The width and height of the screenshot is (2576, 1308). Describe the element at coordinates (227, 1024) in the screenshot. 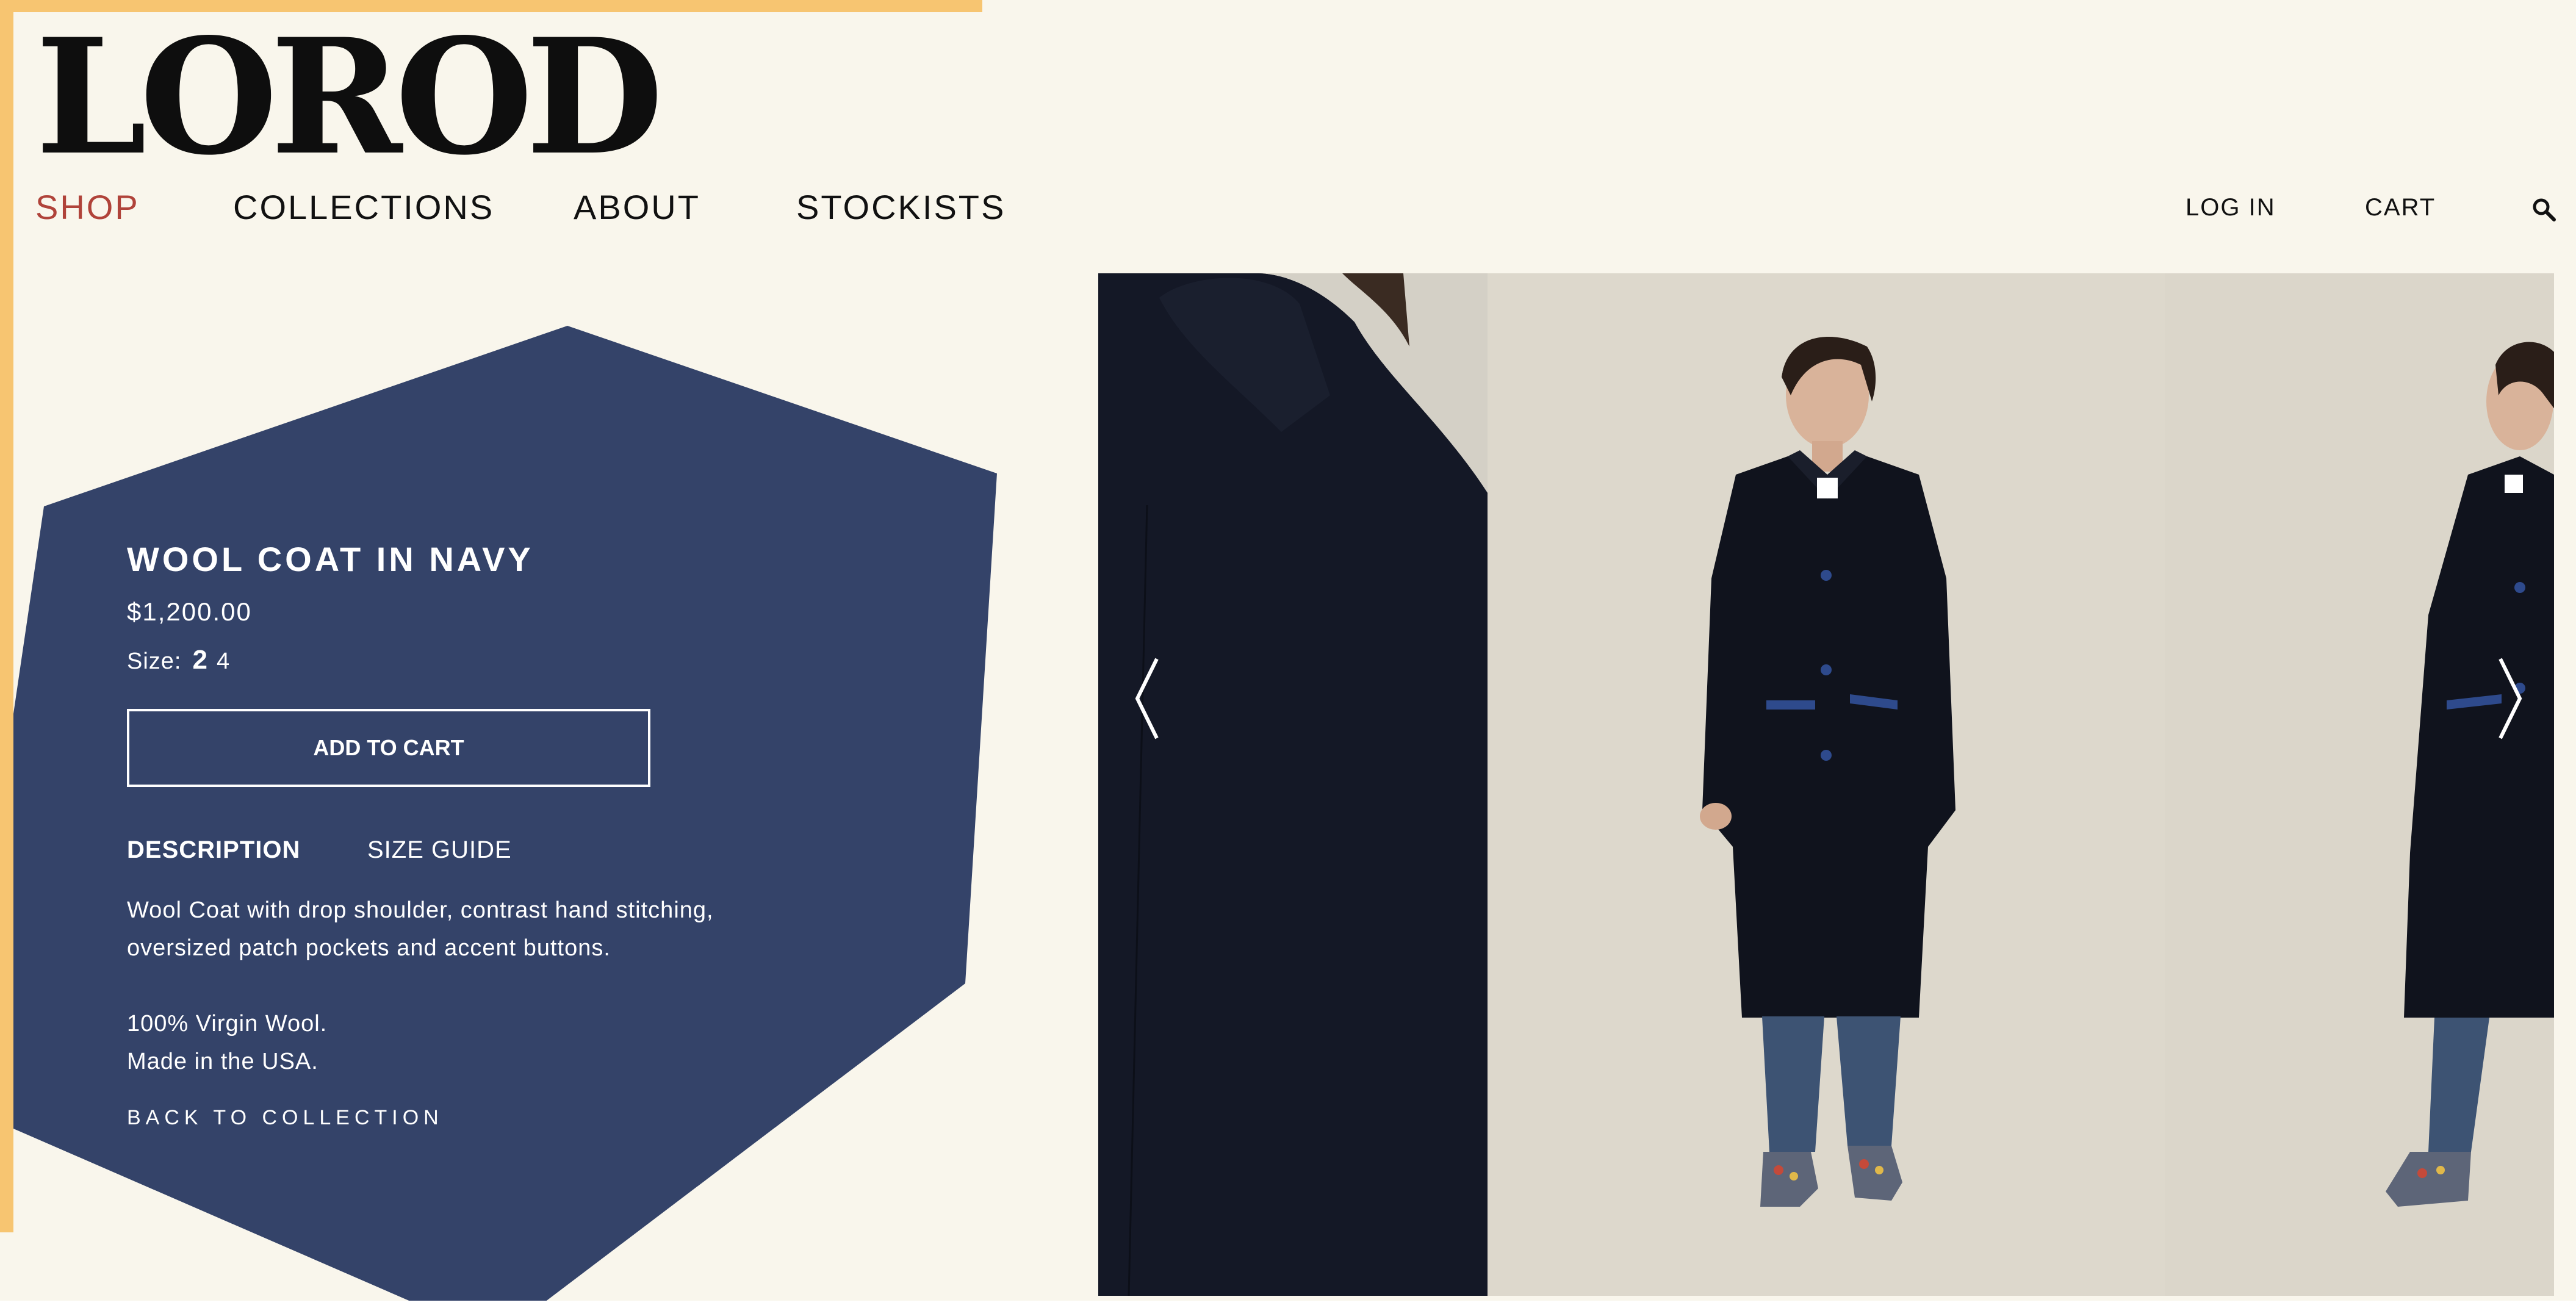

I see `material-text: 100% Virgin Wool.` at that location.